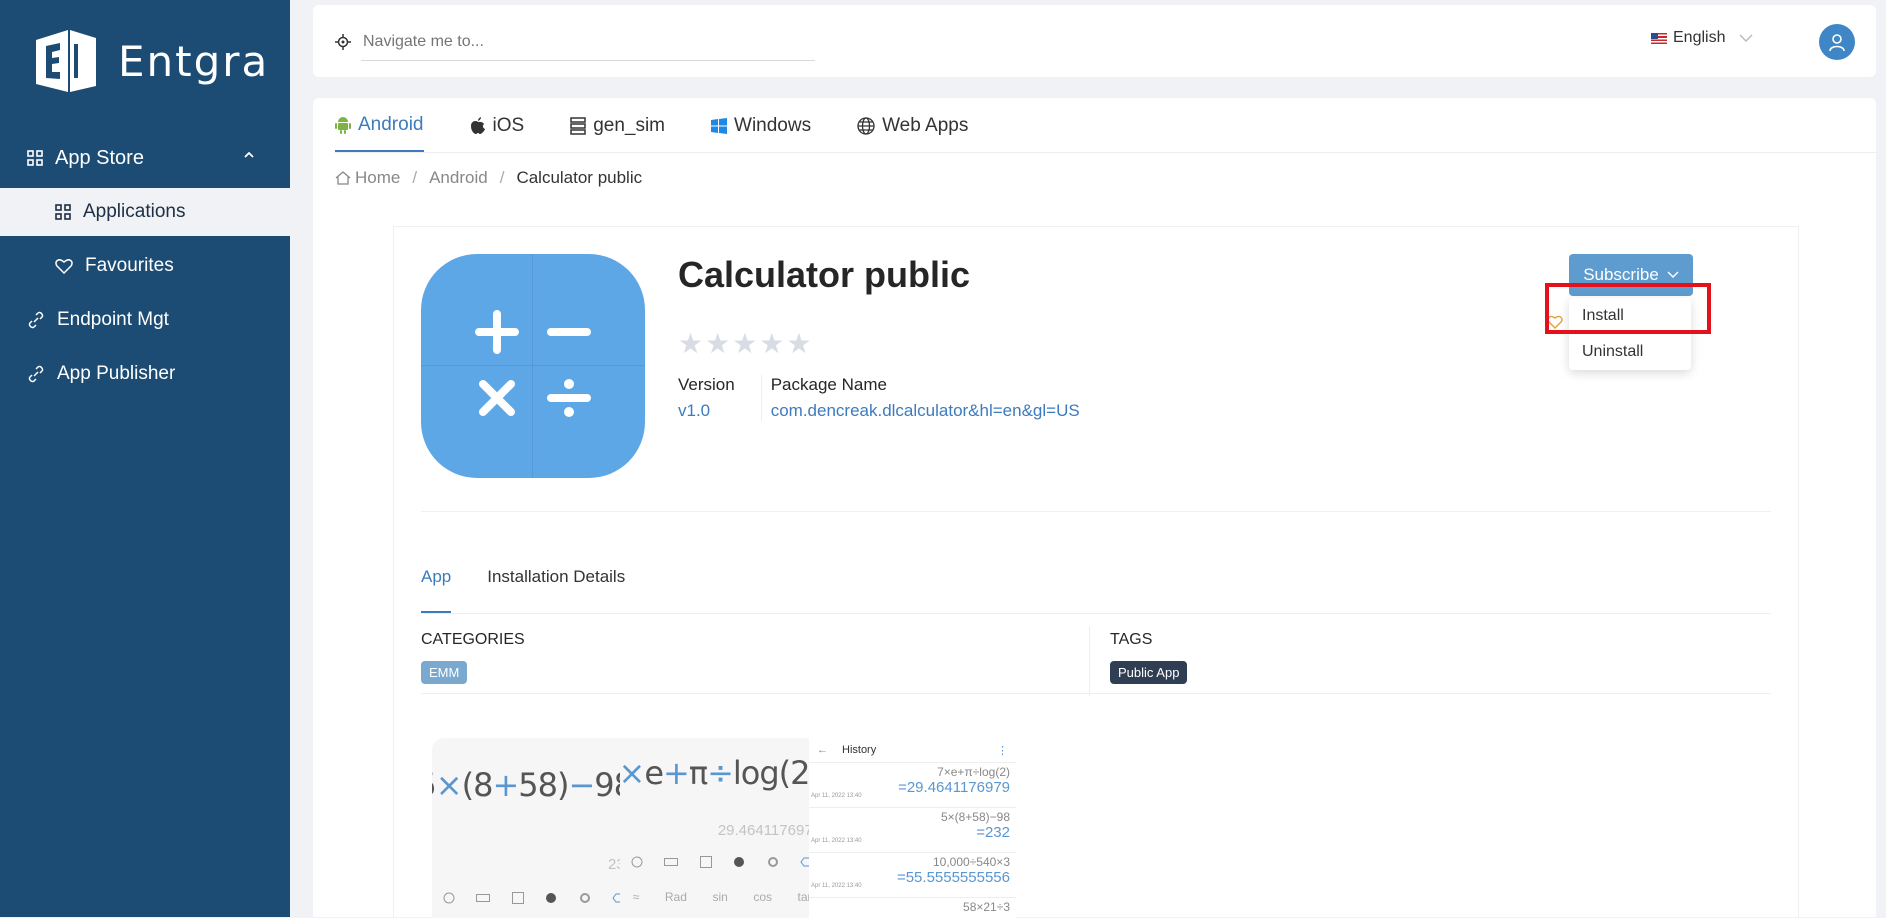  What do you see at coordinates (1096, 590) in the screenshot?
I see `detail-tabs: App Installation Details` at bounding box center [1096, 590].